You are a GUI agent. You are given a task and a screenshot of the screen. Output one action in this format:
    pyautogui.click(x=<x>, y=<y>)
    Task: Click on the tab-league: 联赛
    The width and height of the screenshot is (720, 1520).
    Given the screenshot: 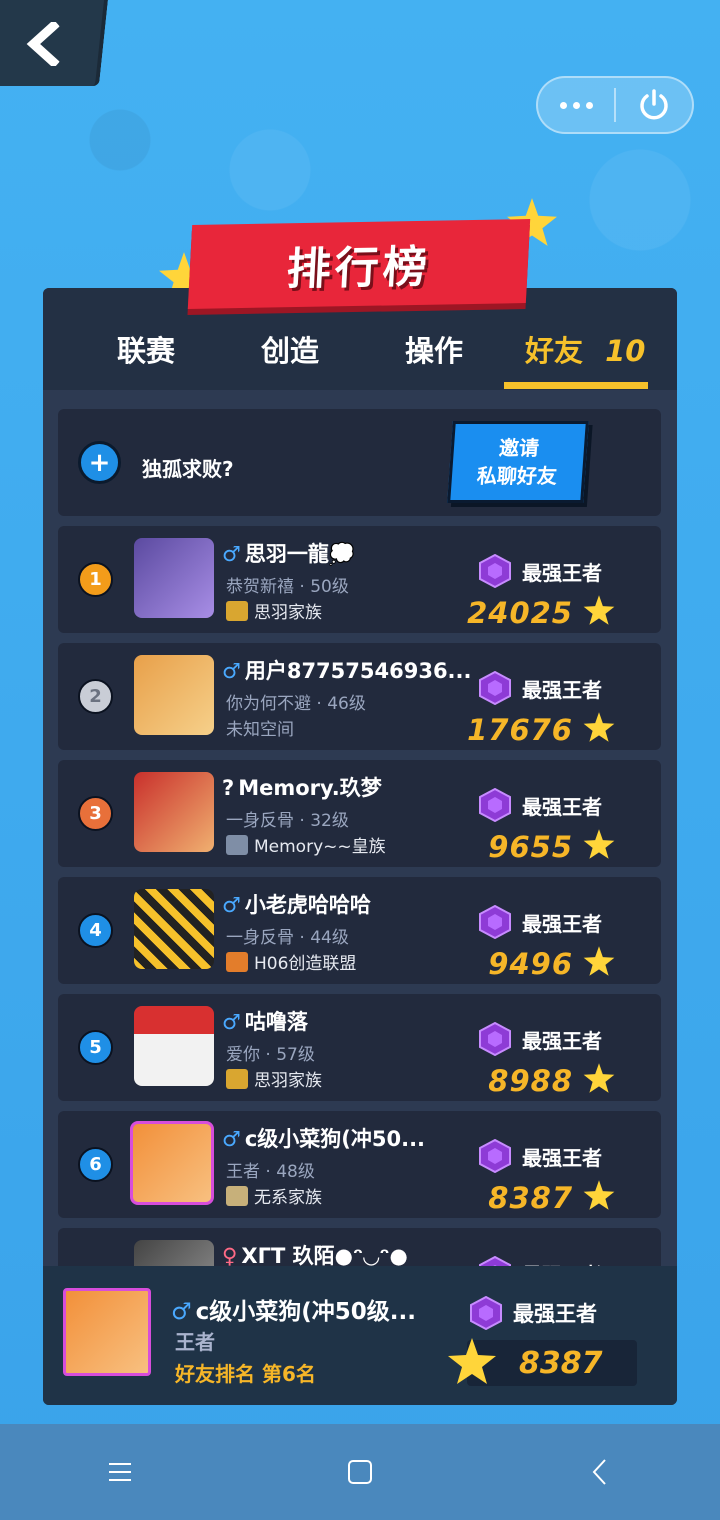 What is the action you would take?
    pyautogui.click(x=146, y=349)
    